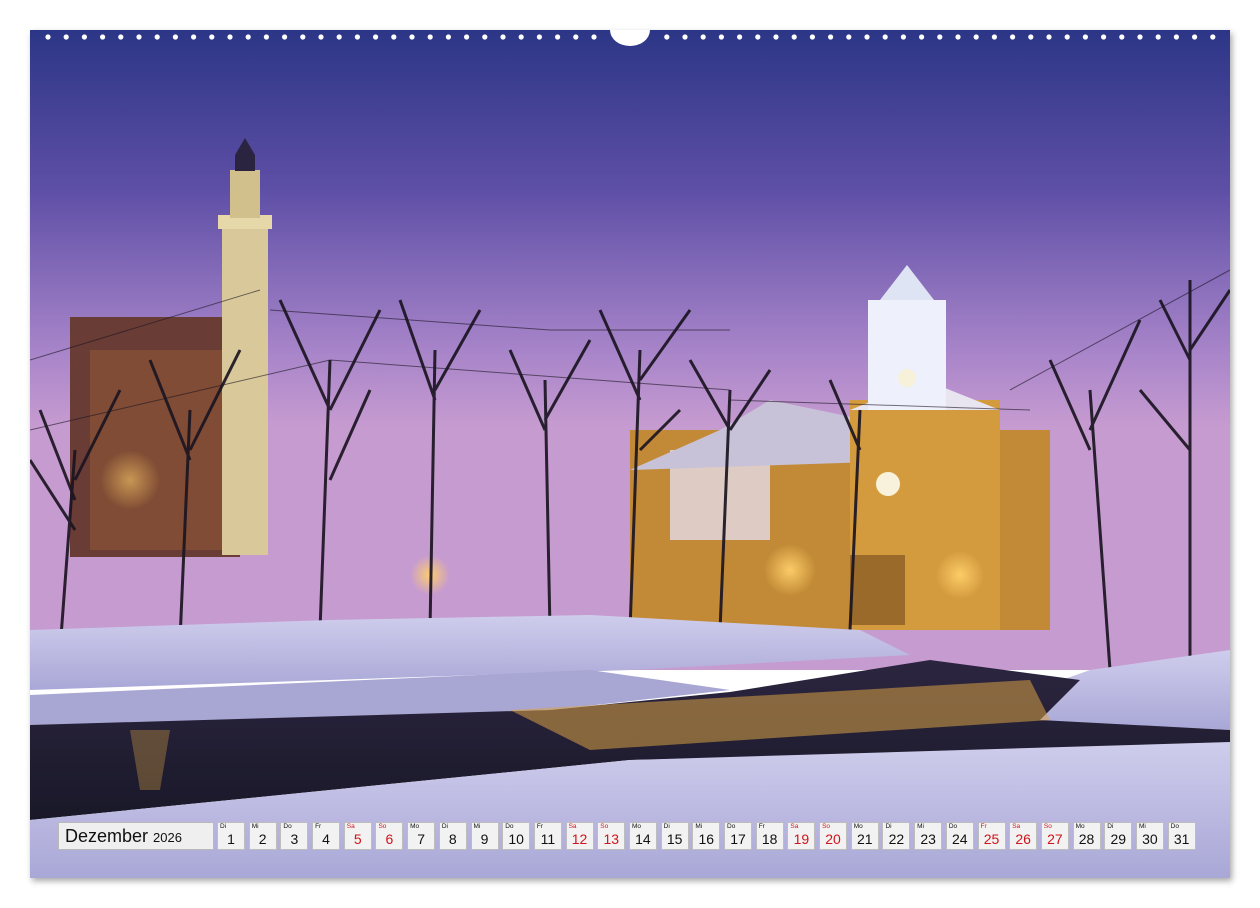 This screenshot has height=908, width=1260. Describe the element at coordinates (389, 839) in the screenshot. I see `day-number: 6` at that location.